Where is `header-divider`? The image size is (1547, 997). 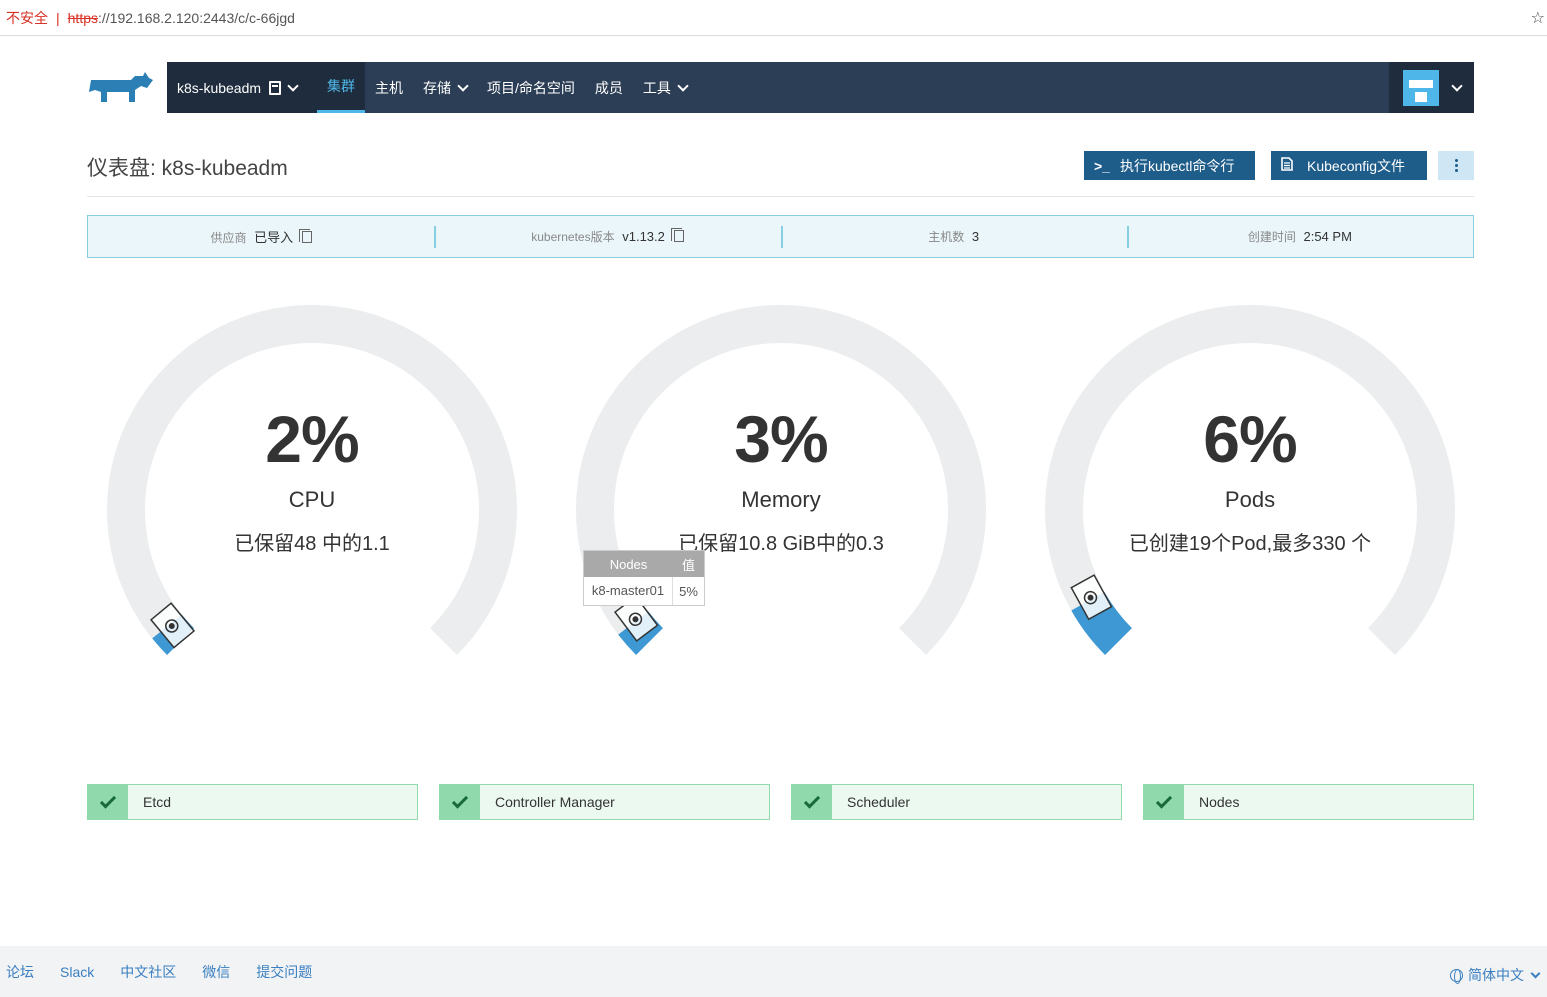
header-divider is located at coordinates (780, 196).